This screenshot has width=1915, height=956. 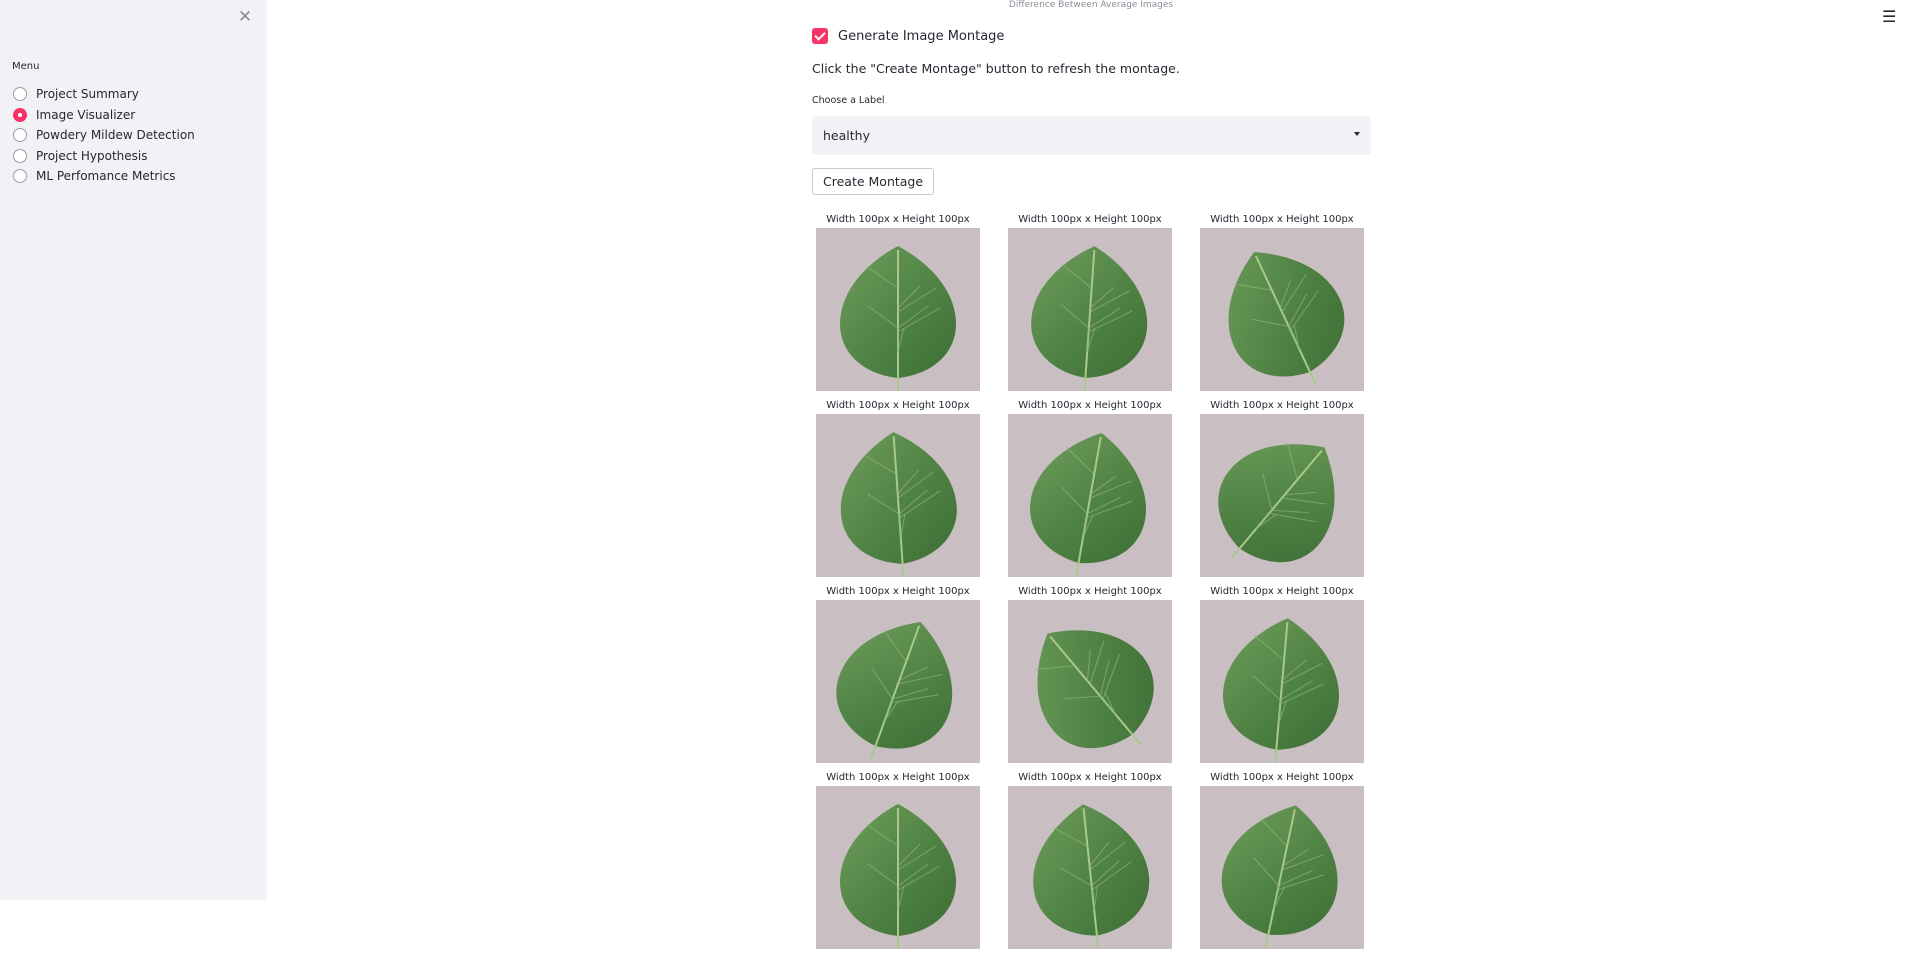 I want to click on menu-item-ml-performance-metrics: ML Perfomance Metrics, so click(x=104, y=176).